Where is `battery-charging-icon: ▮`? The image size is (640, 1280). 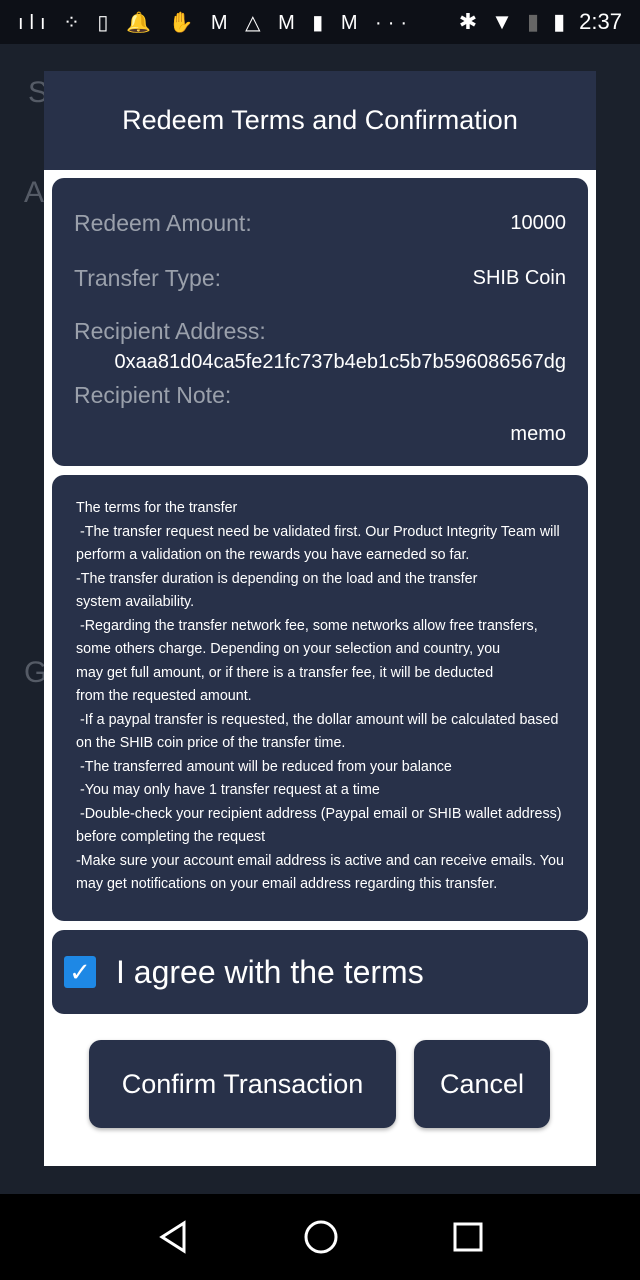 battery-charging-icon: ▮ is located at coordinates (559, 21).